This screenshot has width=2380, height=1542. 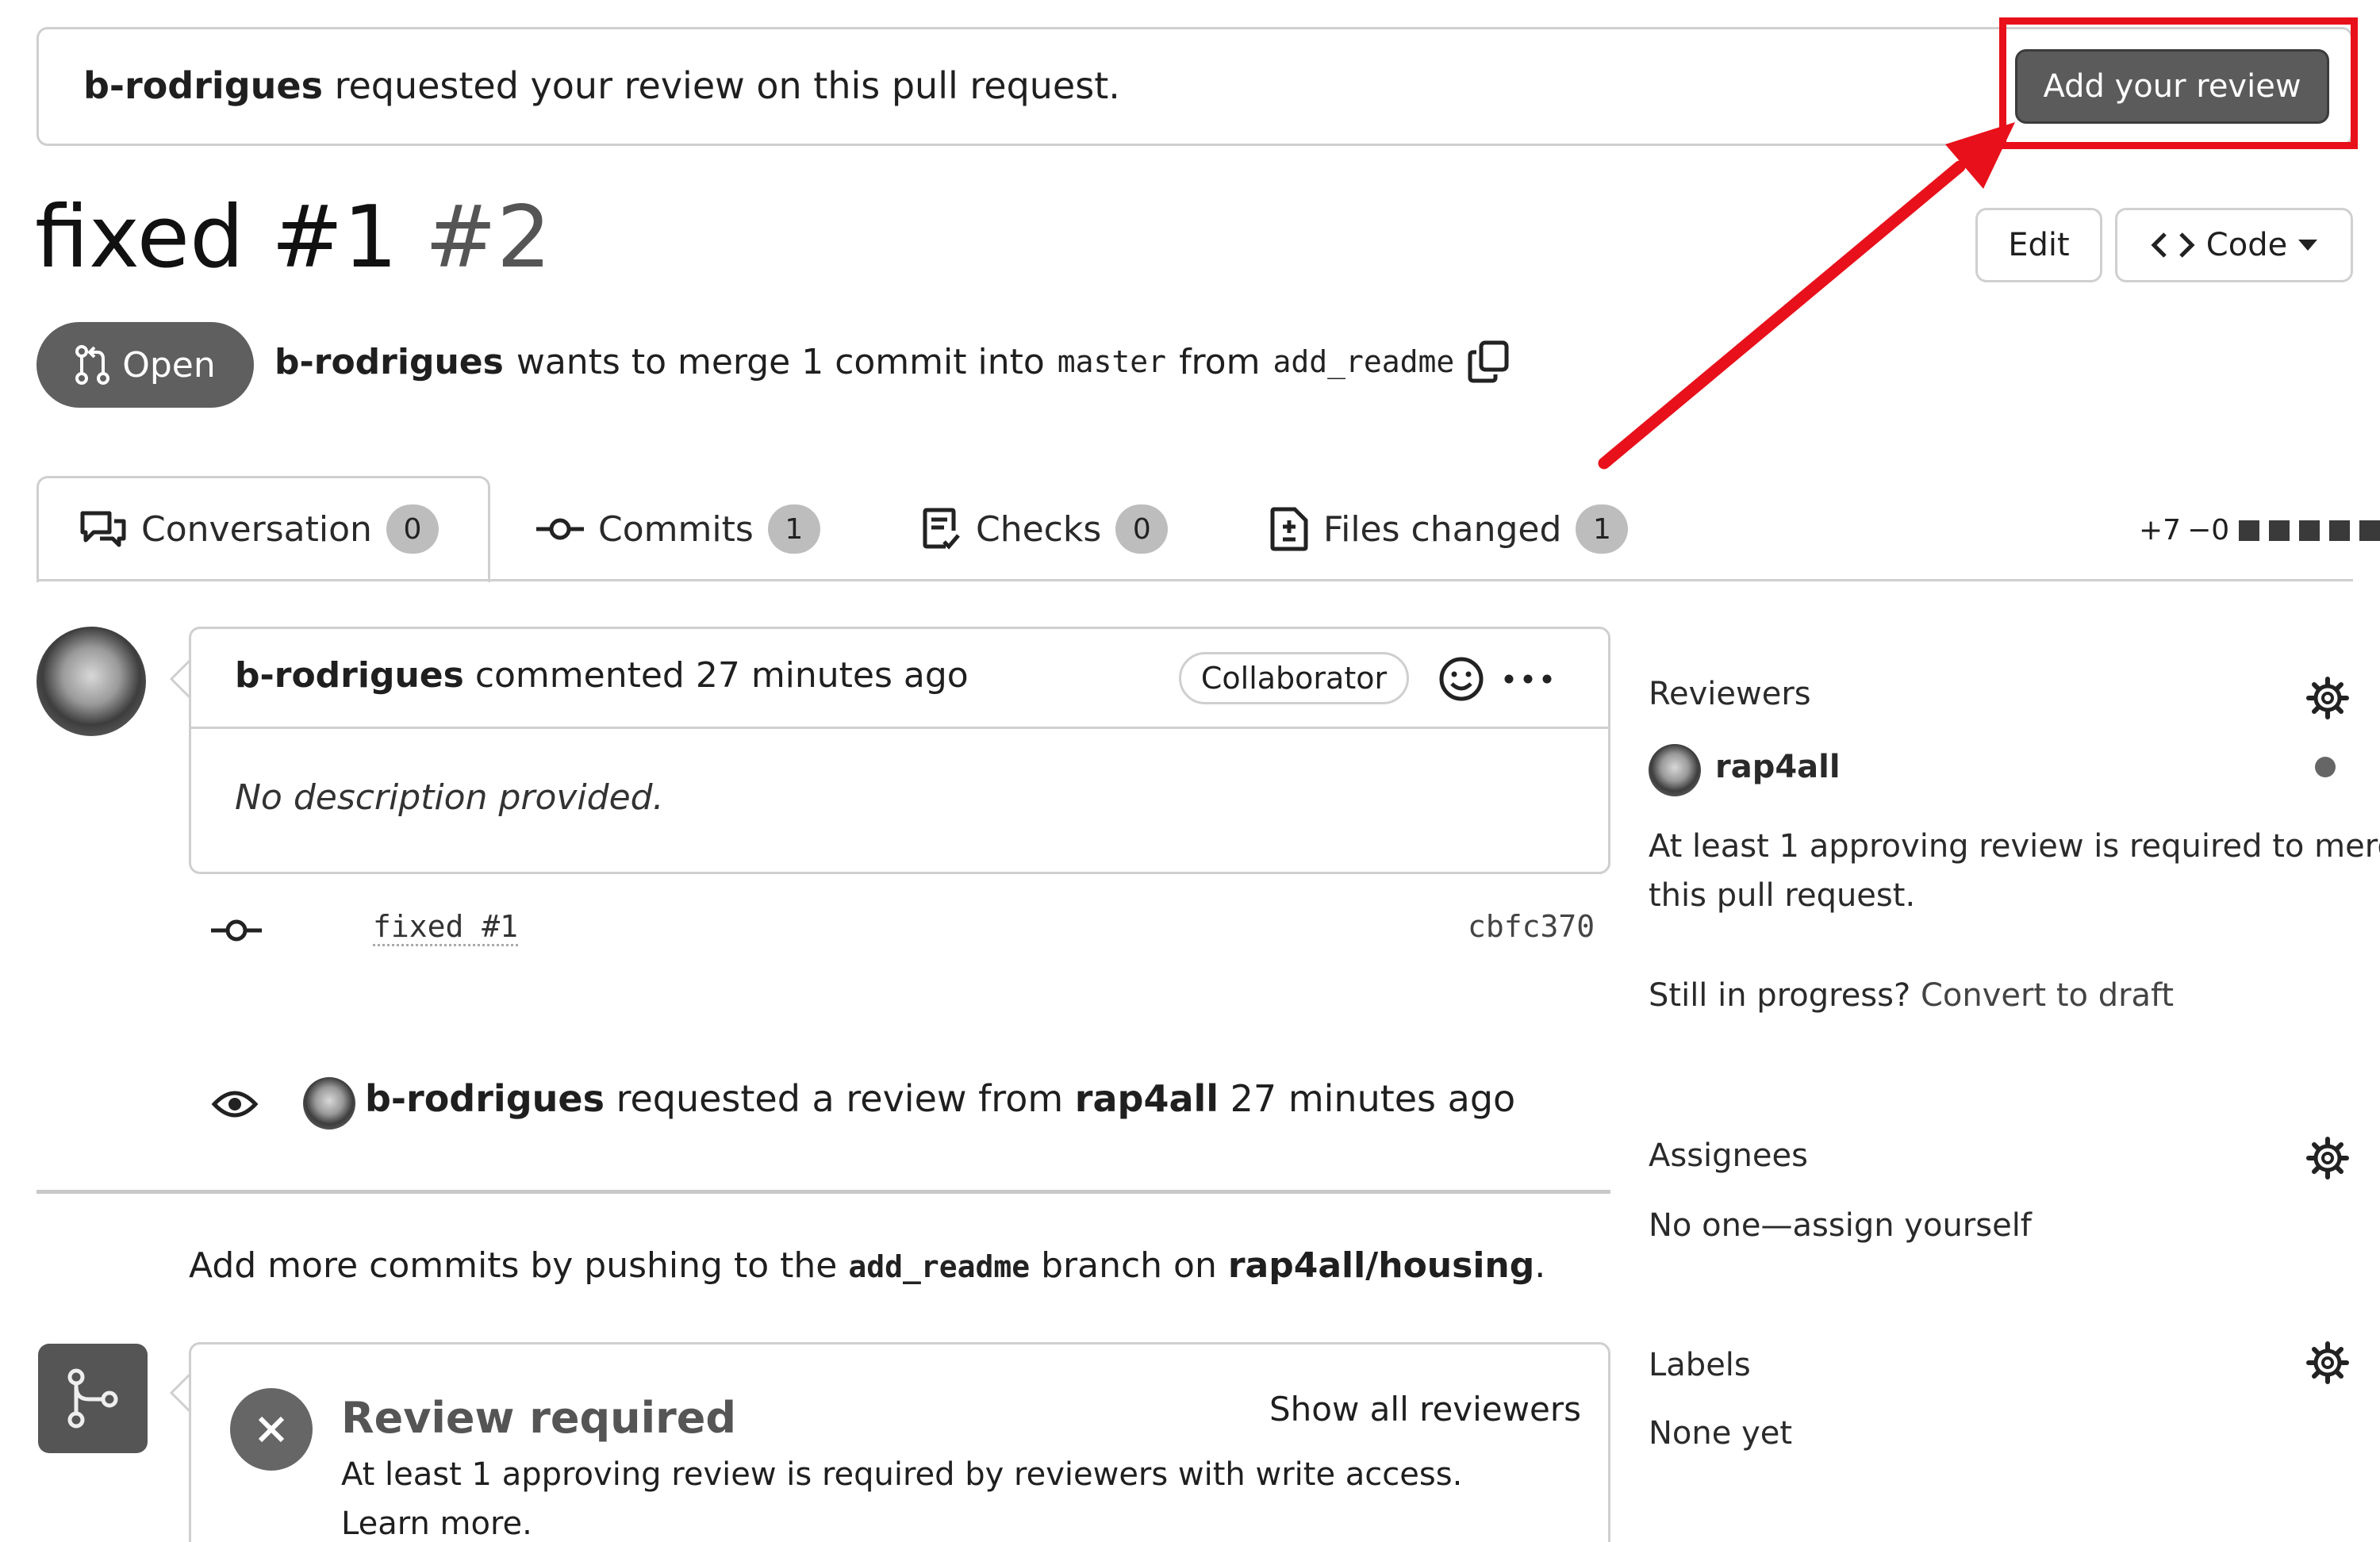 What do you see at coordinates (1147, 1098) in the screenshot?
I see `event-reviewer: rap4all` at bounding box center [1147, 1098].